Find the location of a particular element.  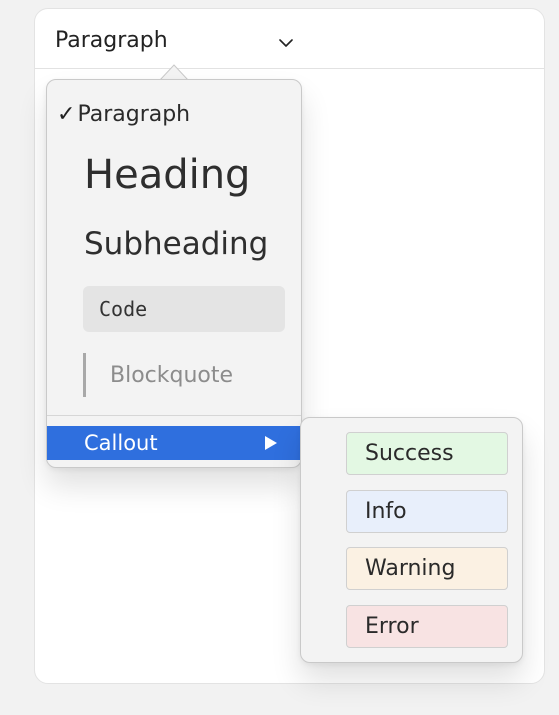

block-type-select: Paragraph is located at coordinates (174, 40).